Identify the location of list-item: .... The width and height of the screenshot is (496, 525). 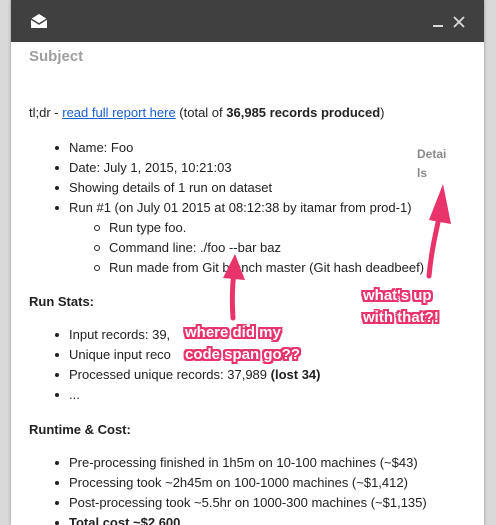
(239, 394).